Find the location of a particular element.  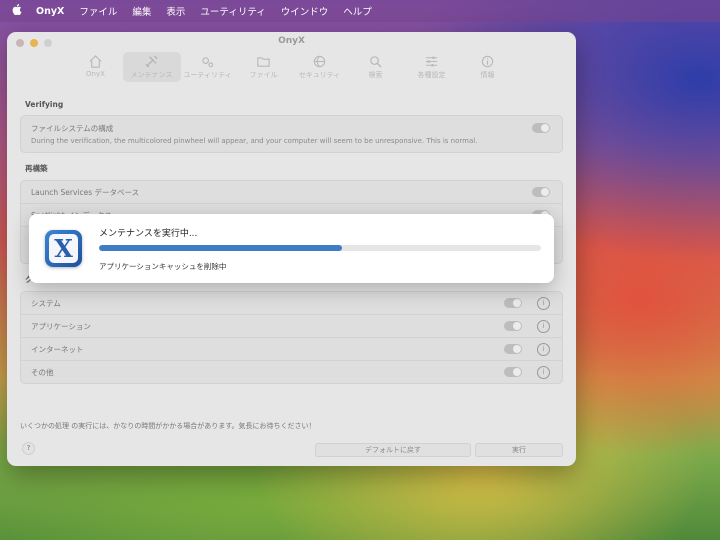

row-label: システム is located at coordinates (46, 303).